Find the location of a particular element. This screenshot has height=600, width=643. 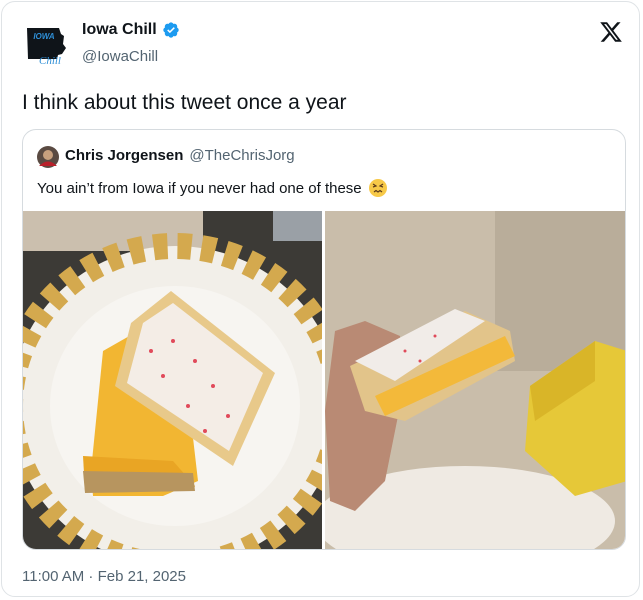

quoted-author-avatar is located at coordinates (48, 157).